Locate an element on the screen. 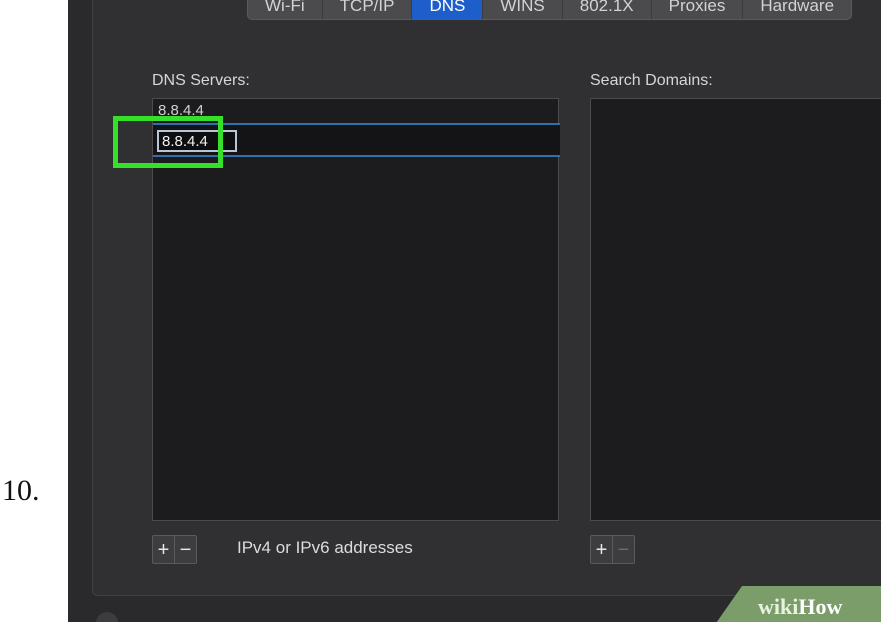  tab-wins: WINS is located at coordinates (523, 9).